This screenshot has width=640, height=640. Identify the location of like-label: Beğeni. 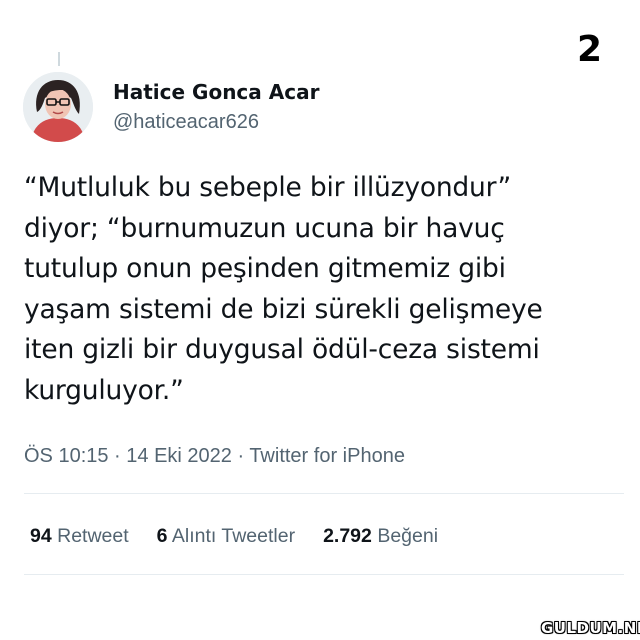
(408, 536).